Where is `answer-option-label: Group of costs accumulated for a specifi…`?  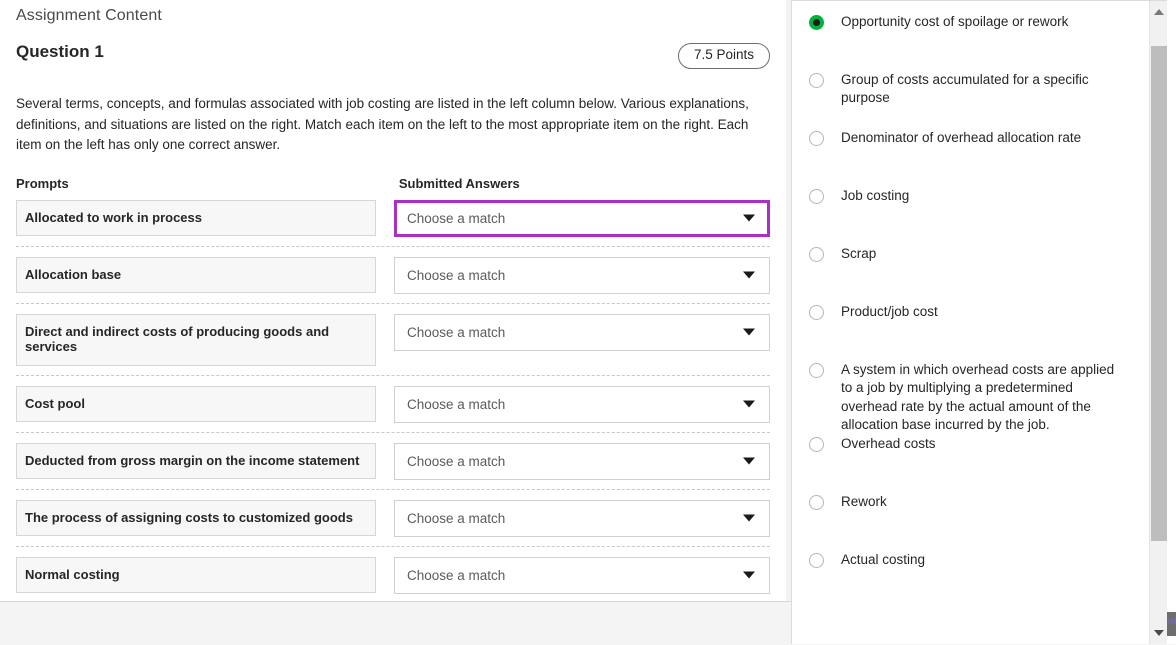
answer-option-label: Group of costs accumulated for a specifi… is located at coordinates (965, 89).